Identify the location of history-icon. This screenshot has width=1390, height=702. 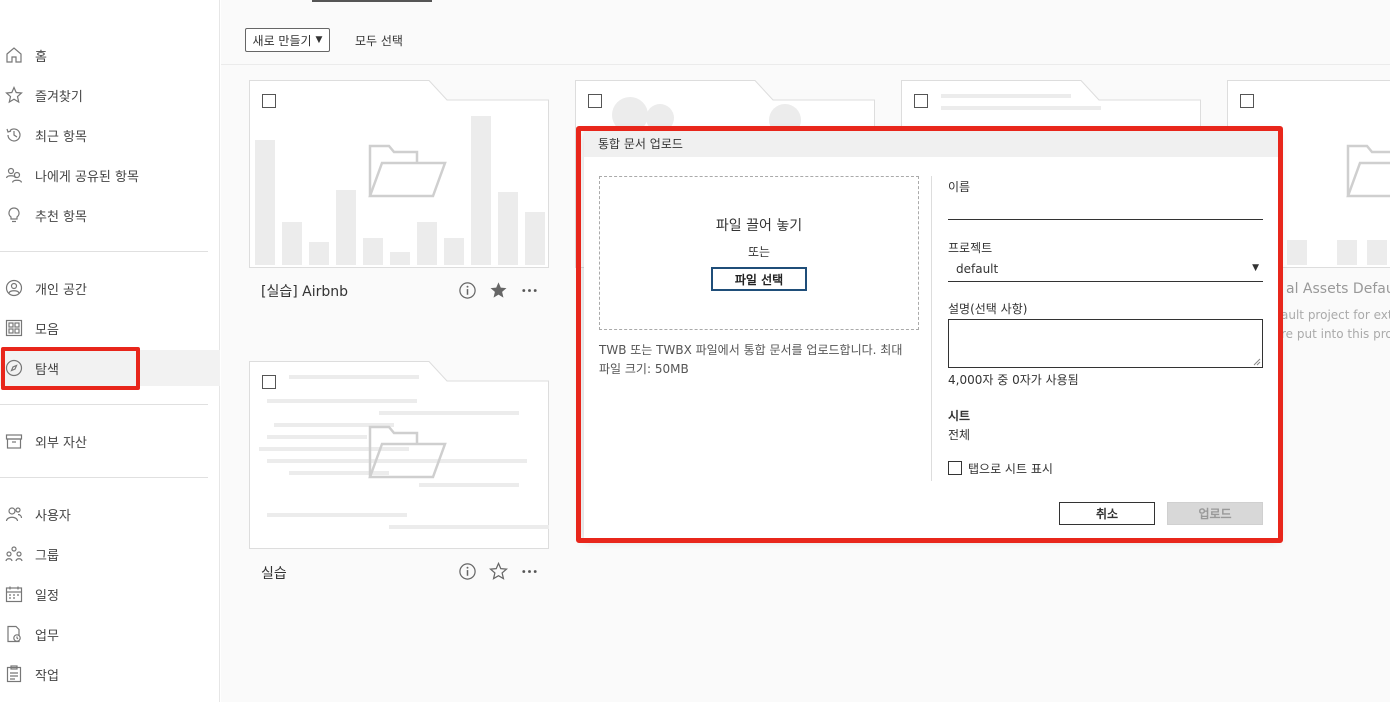
(14, 135).